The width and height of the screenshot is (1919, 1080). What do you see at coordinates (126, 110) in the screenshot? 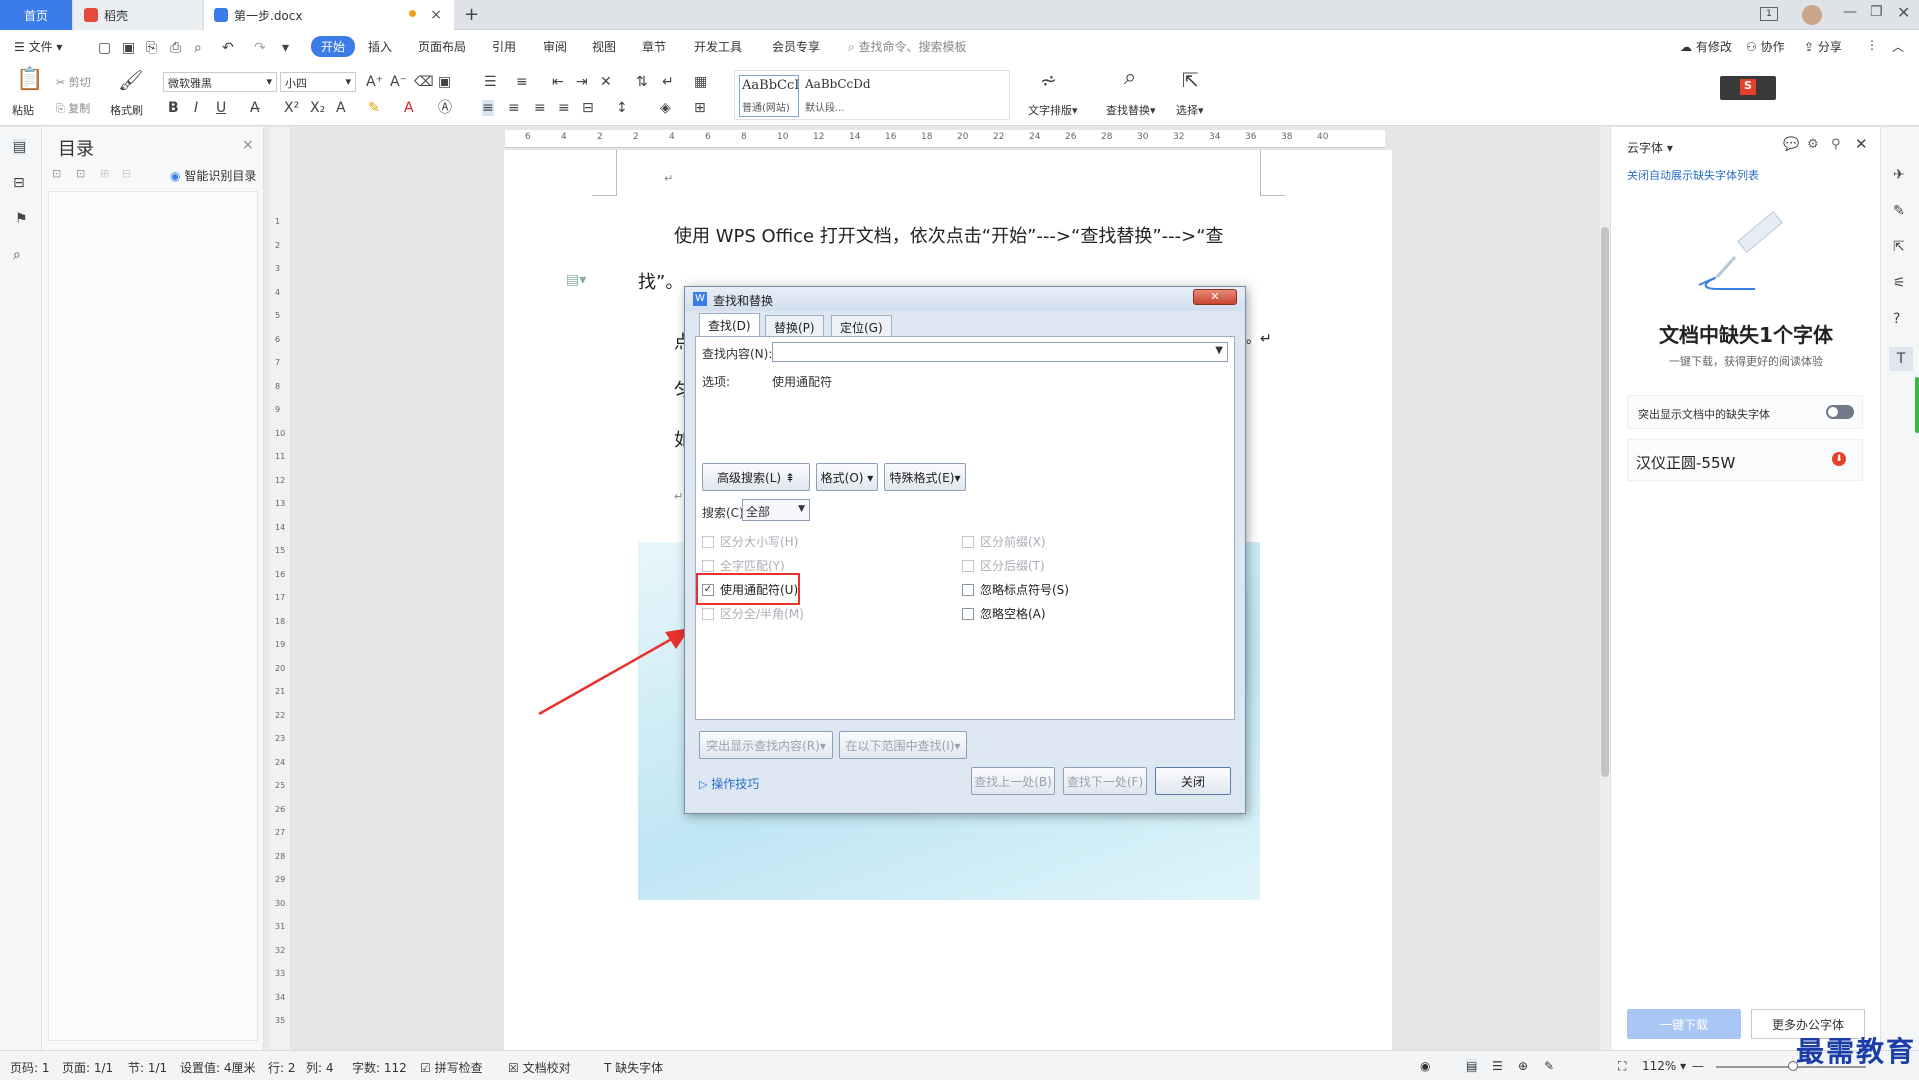
I see `format-painter-button: 格式刷` at bounding box center [126, 110].